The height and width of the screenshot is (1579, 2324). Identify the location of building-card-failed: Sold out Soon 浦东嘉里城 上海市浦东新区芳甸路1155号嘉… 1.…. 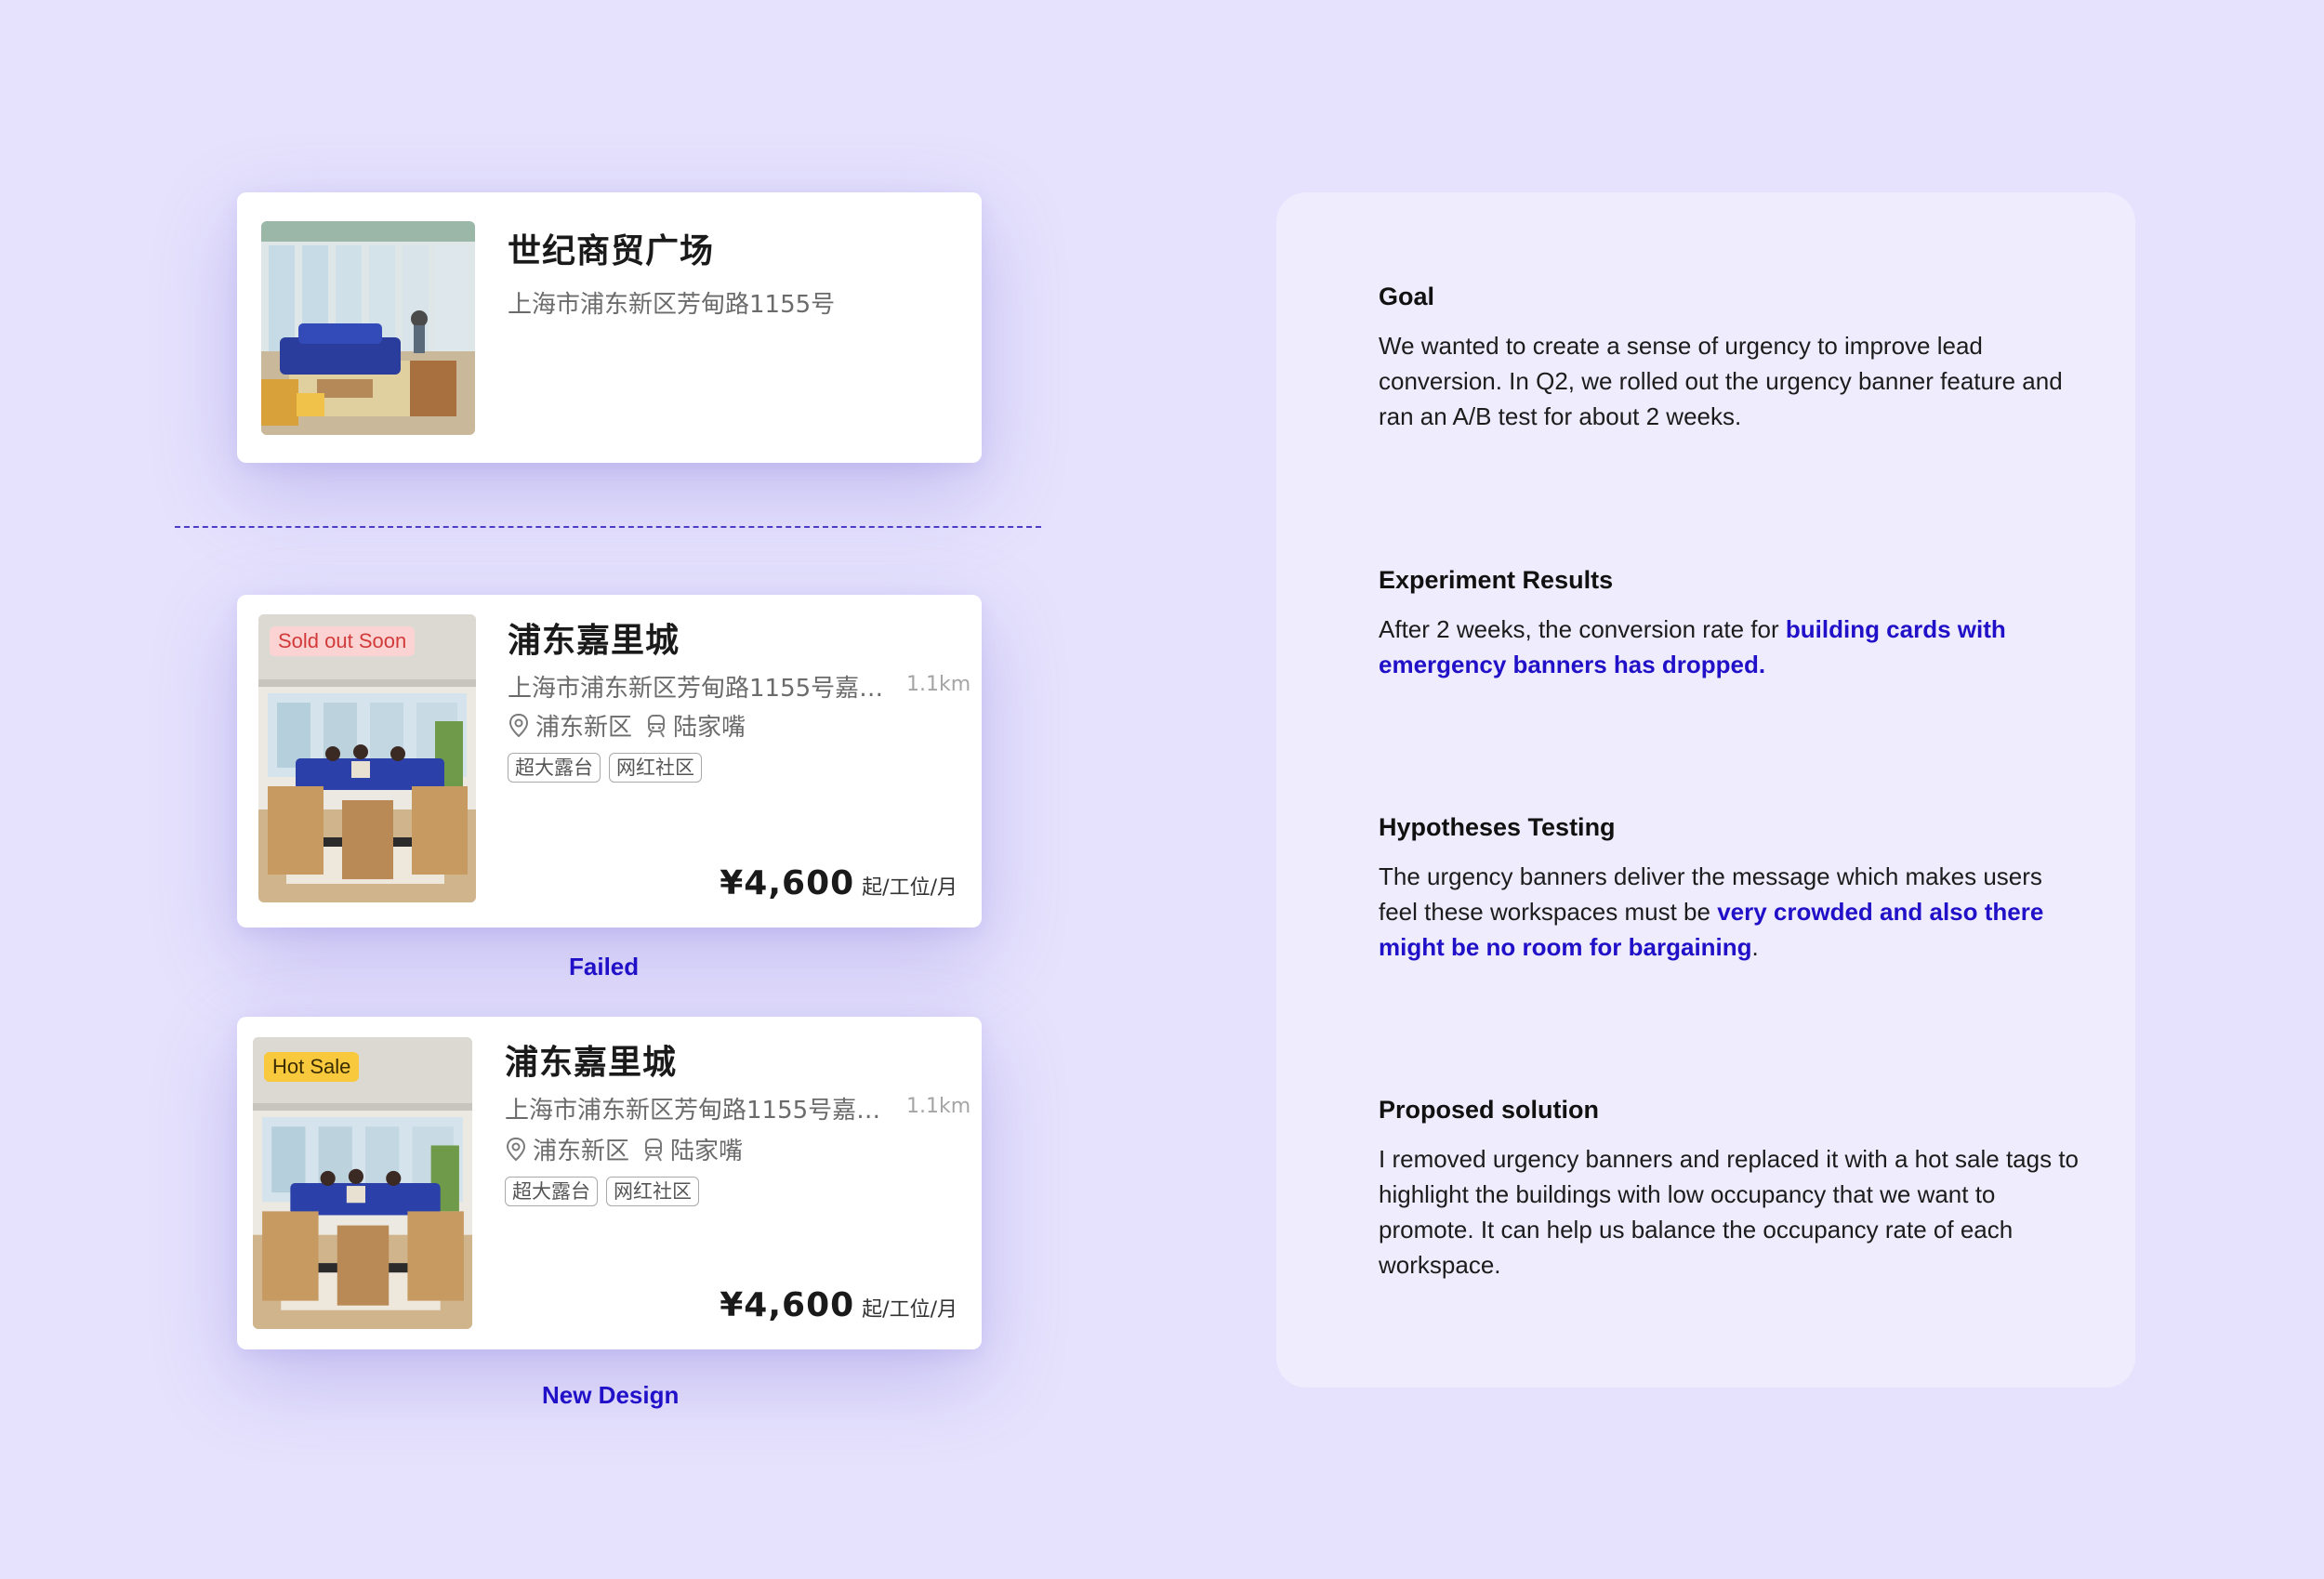
(609, 761).